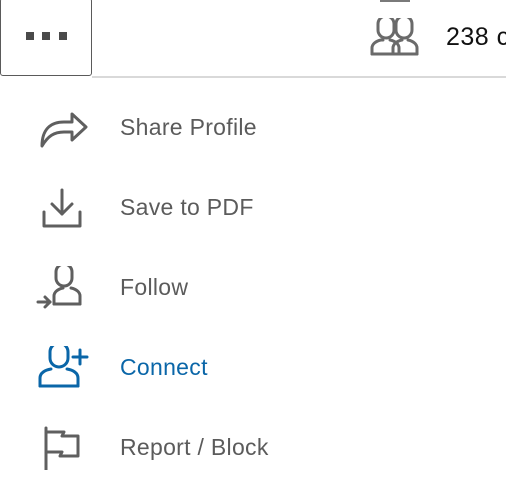 The height and width of the screenshot is (486, 506). Describe the element at coordinates (188, 127) in the screenshot. I see `menu-item-label: Share Profile` at that location.